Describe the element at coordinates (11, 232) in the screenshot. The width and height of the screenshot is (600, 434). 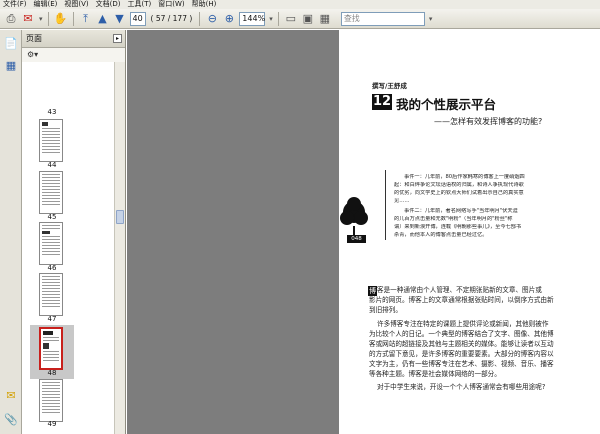
I see `navigation-rail: 📄 ▦ ✉ 📎` at that location.